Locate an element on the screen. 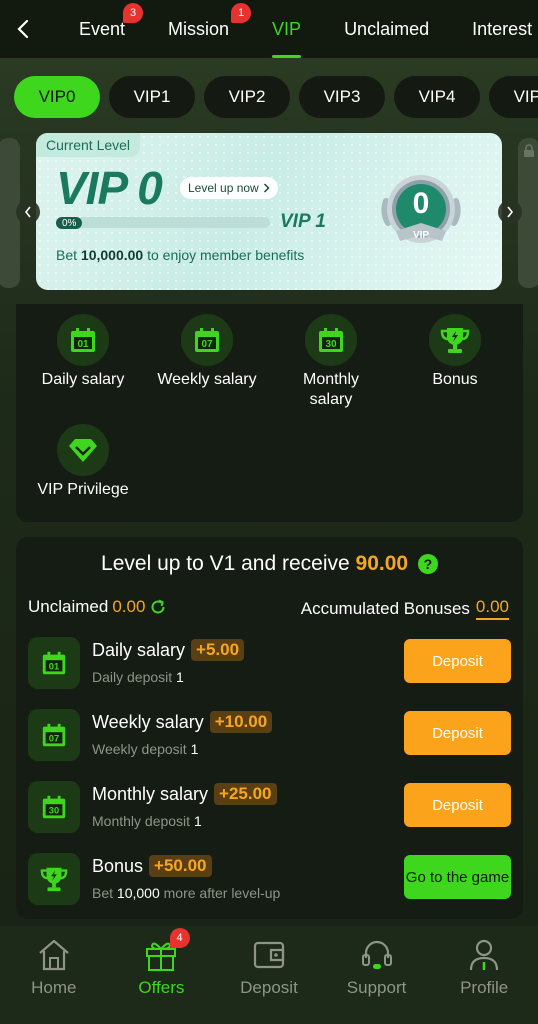 This screenshot has height=1024, width=538. vip-pill-0: VIP0 is located at coordinates (57, 97).